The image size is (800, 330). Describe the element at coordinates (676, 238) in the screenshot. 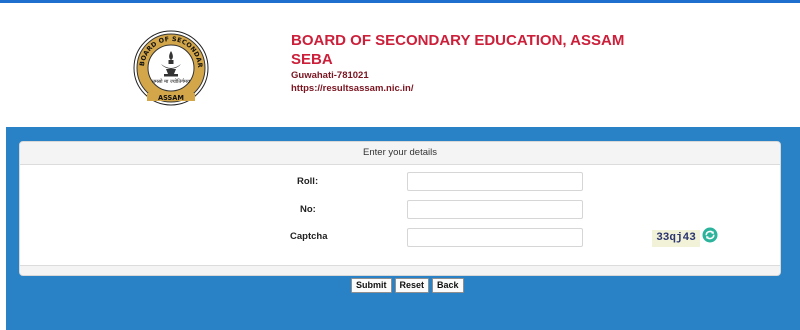

I see `captcha-image: 33qj43` at that location.